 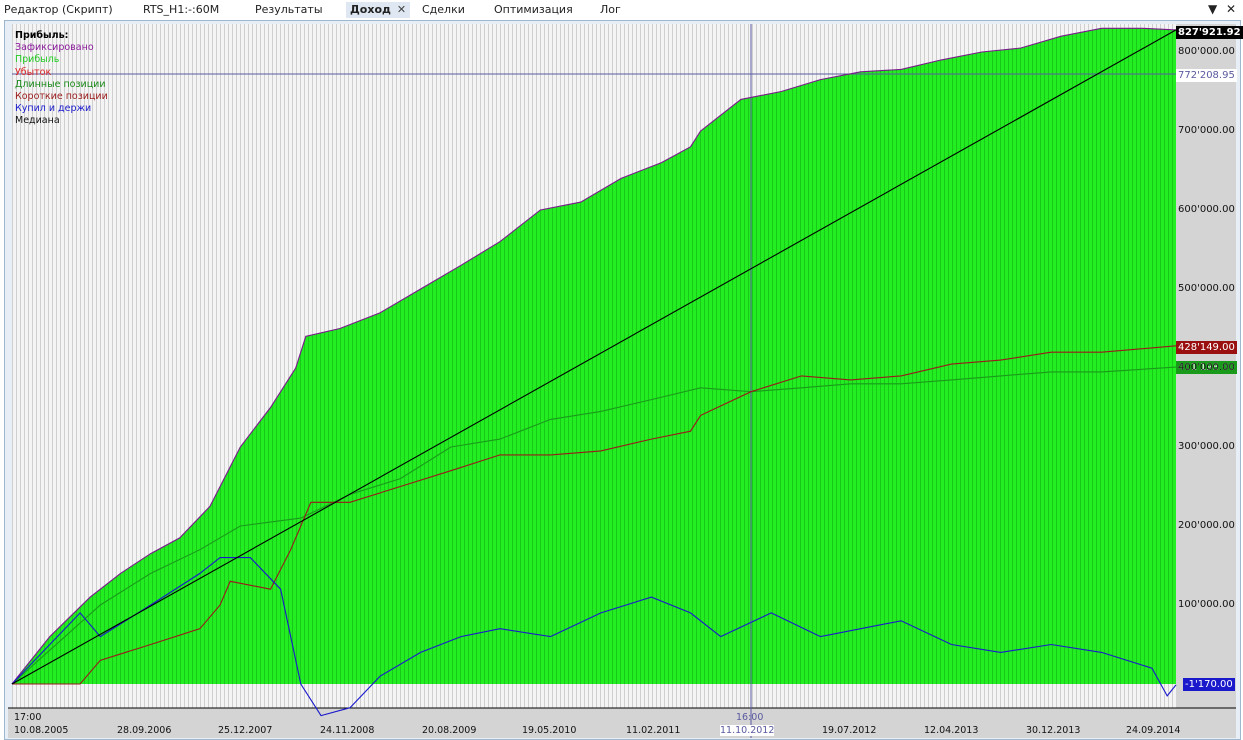 I want to click on buyhold-value-marker: -1'170.00, so click(x=1209, y=684).